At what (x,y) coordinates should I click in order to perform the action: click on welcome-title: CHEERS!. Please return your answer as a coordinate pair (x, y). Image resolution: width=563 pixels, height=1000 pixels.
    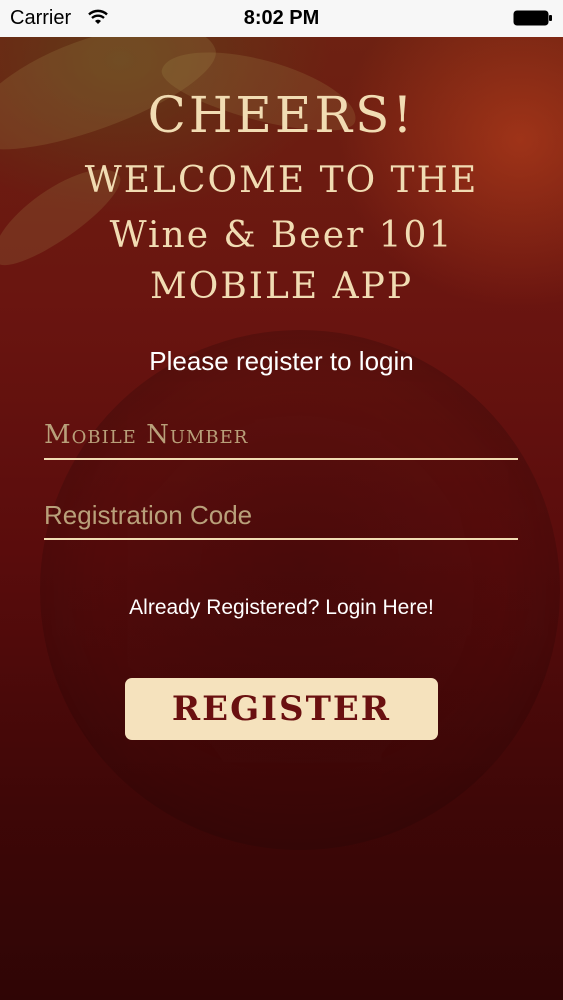
    Looking at the image, I should click on (281, 115).